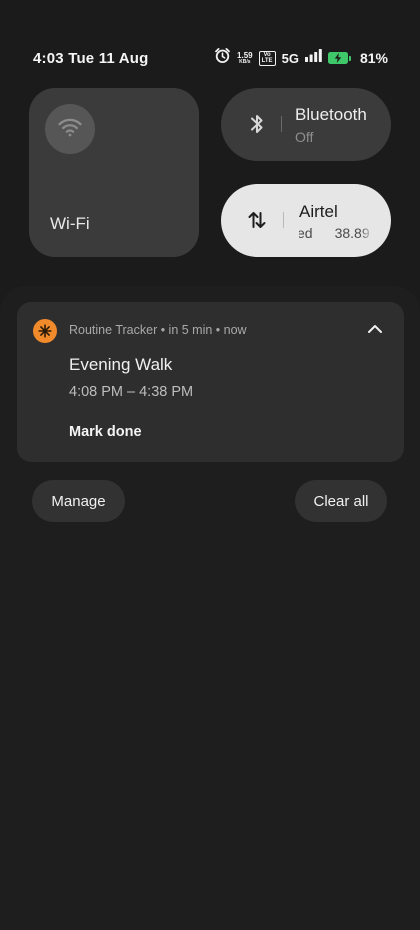 The image size is (420, 930). What do you see at coordinates (339, 58) in the screenshot?
I see `battery-charging-icon` at bounding box center [339, 58].